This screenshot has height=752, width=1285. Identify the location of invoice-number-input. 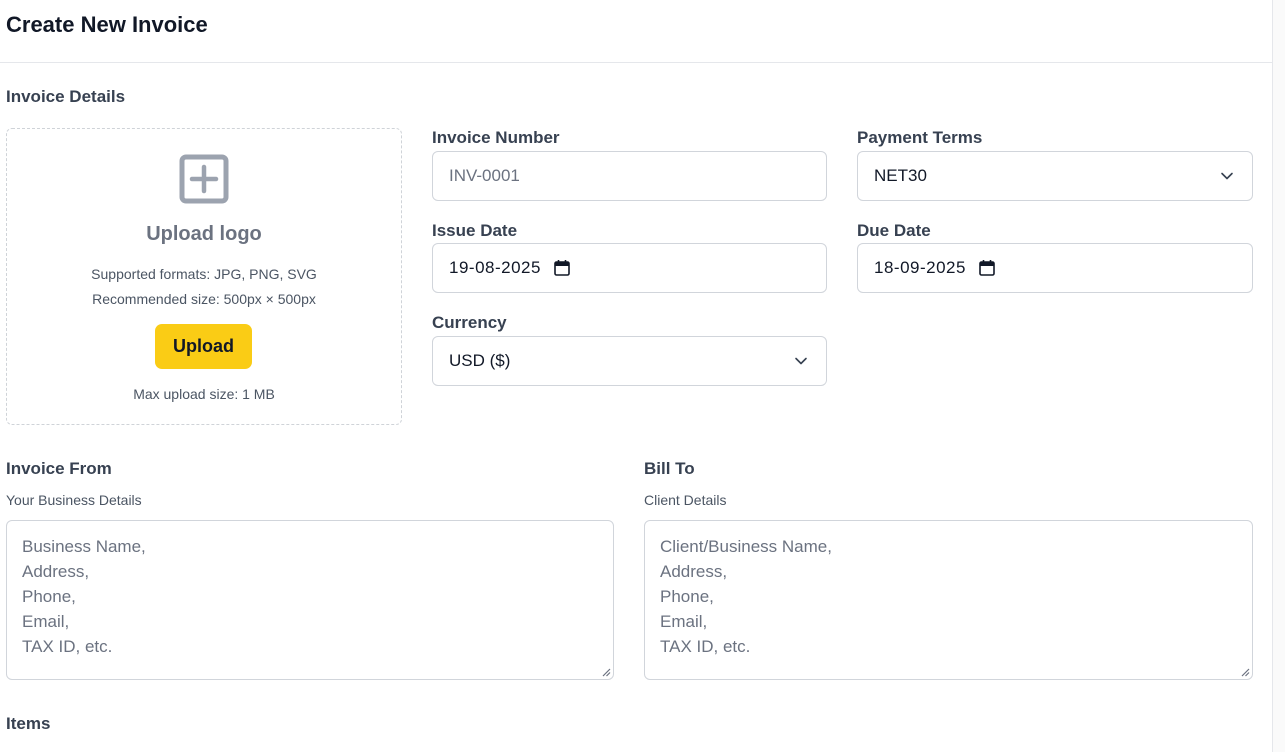
(629, 176).